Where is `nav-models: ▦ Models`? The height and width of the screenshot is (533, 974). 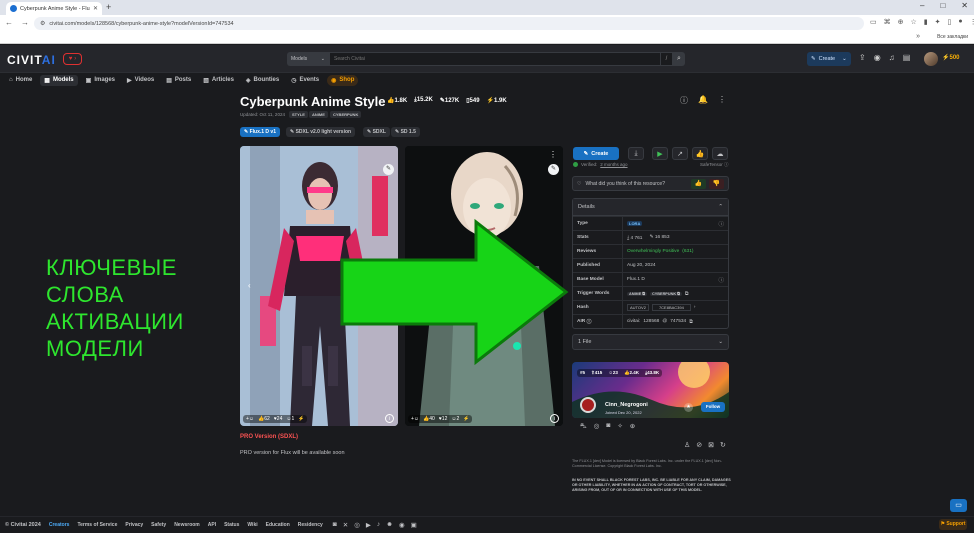 nav-models: ▦ Models is located at coordinates (59, 80).